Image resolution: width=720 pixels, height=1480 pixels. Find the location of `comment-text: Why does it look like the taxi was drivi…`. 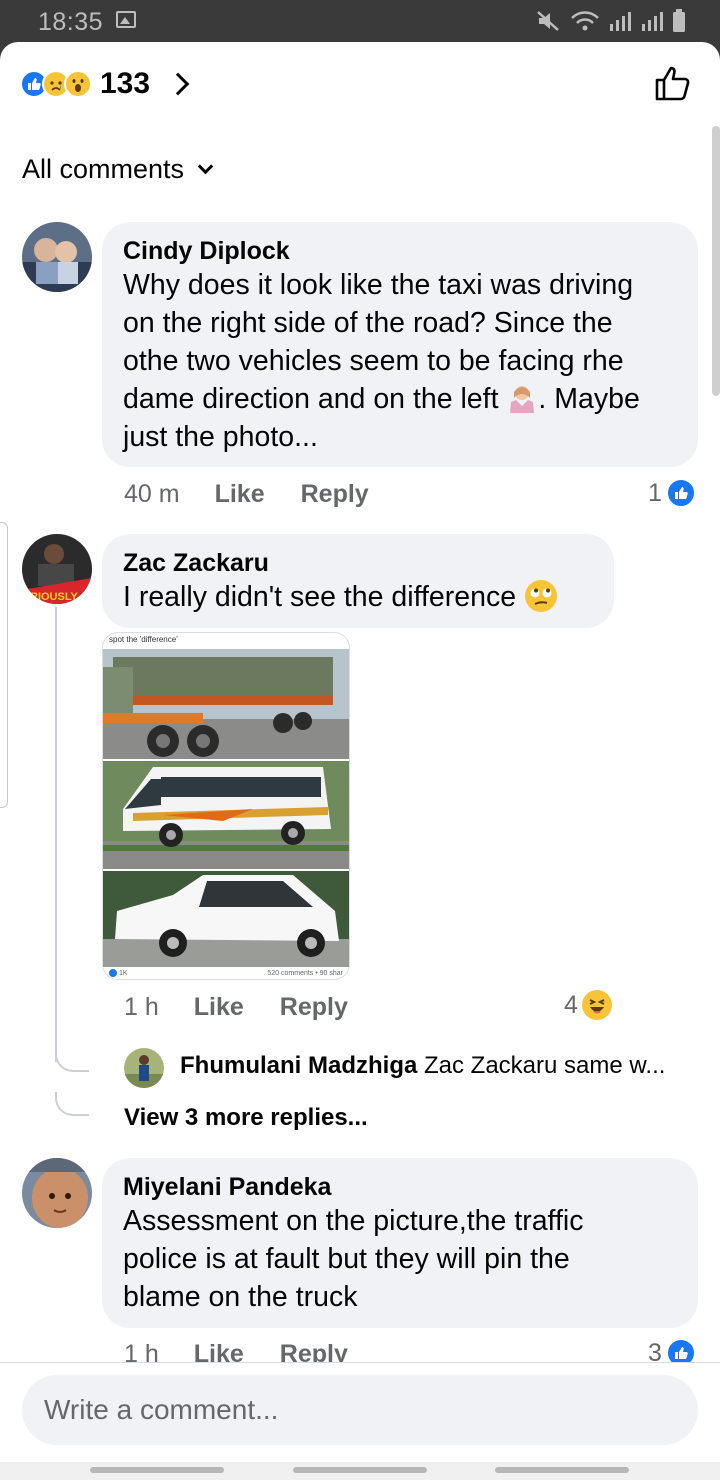

comment-text: Why does it look like the taxi was drivi… is located at coordinates (400, 361).